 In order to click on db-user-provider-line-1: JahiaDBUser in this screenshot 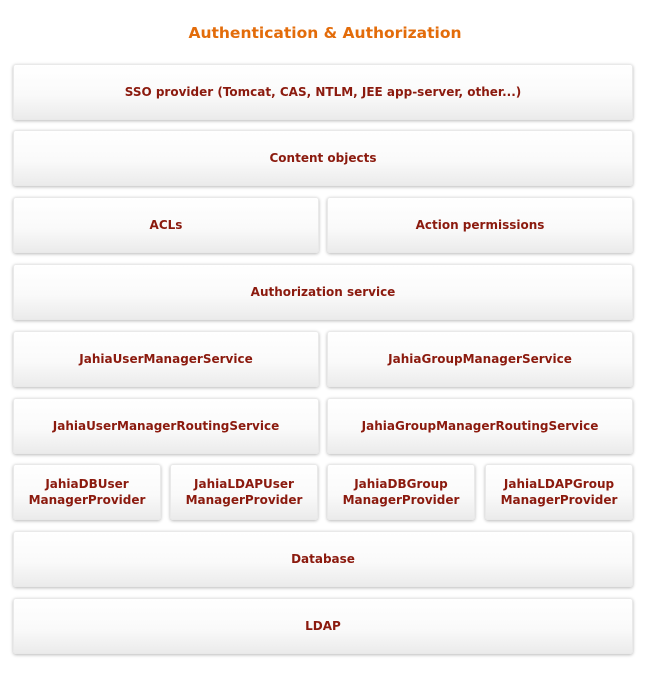, I will do `click(87, 484)`.